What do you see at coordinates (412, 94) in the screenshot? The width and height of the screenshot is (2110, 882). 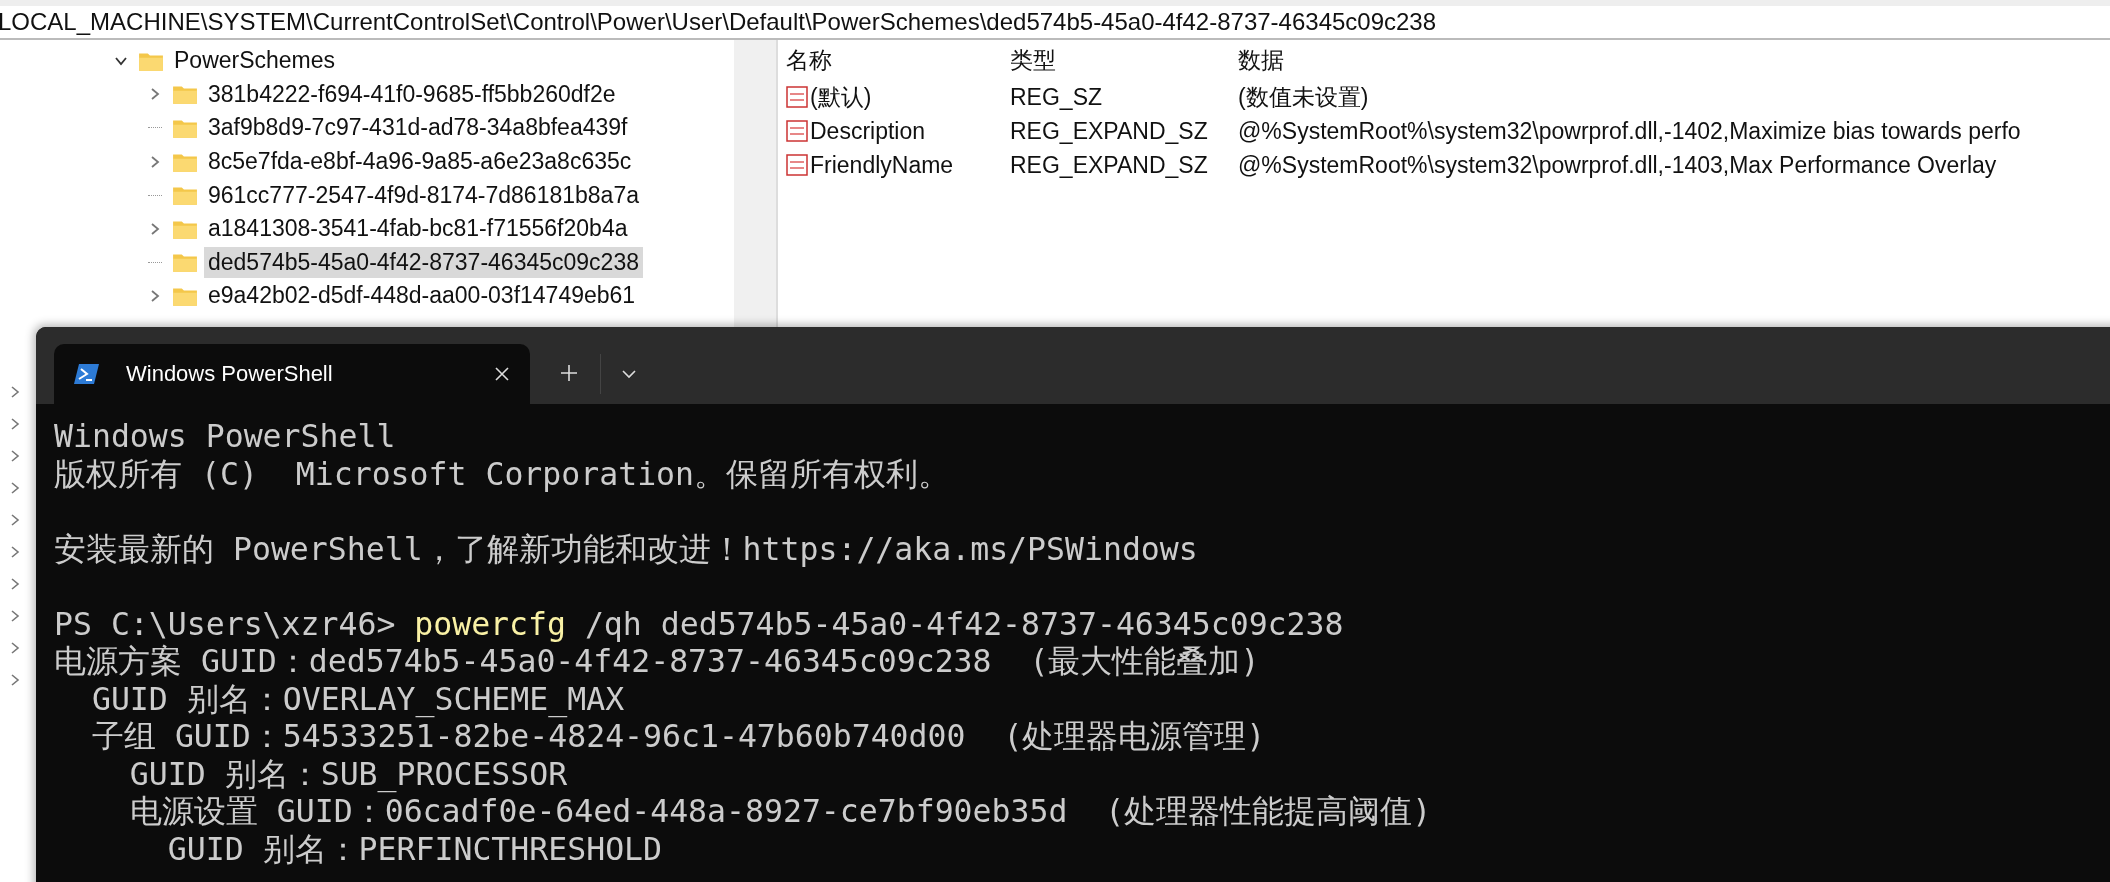 I see `tree-item: 381b4222-f694-41f0-9685-ff5bb260df2e` at bounding box center [412, 94].